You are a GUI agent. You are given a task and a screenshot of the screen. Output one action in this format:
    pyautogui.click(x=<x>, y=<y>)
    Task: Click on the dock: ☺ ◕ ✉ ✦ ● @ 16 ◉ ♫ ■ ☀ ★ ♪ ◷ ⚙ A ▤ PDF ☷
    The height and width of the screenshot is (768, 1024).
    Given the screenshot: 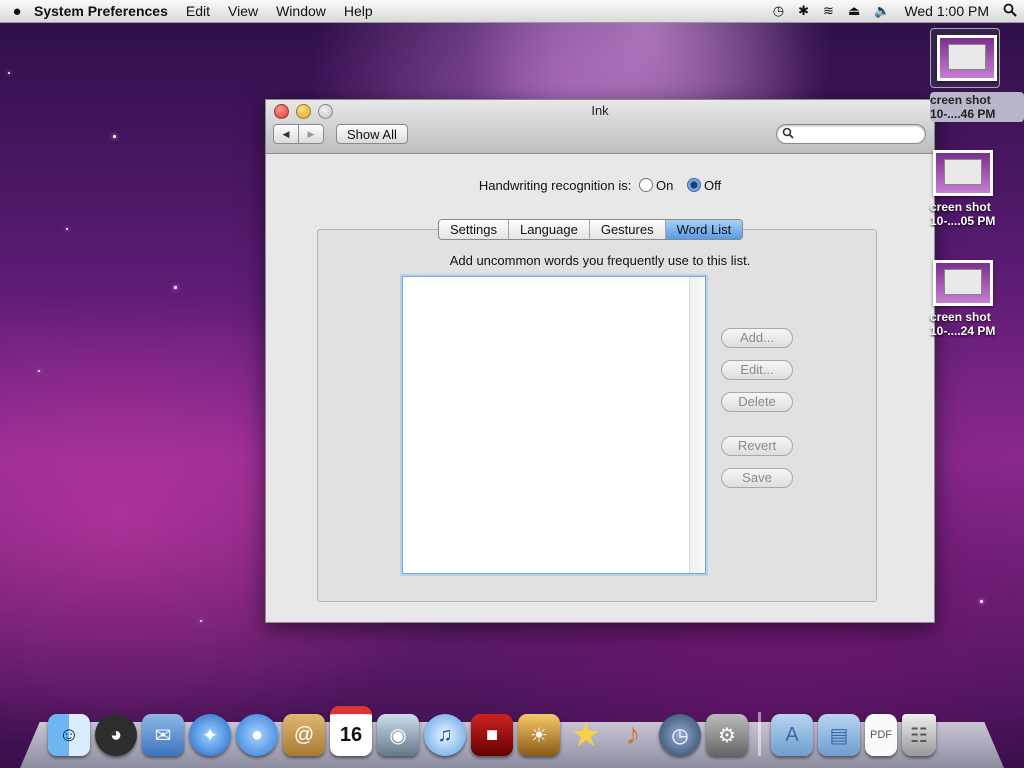 What is the action you would take?
    pyautogui.click(x=494, y=731)
    